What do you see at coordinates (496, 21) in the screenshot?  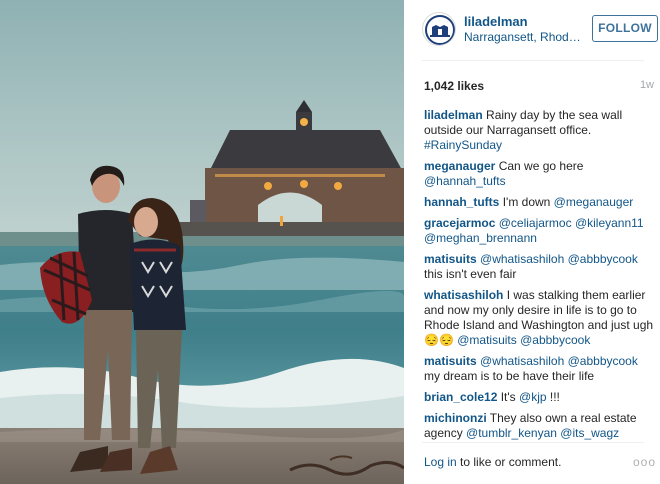 I see `post-username: liladelman` at bounding box center [496, 21].